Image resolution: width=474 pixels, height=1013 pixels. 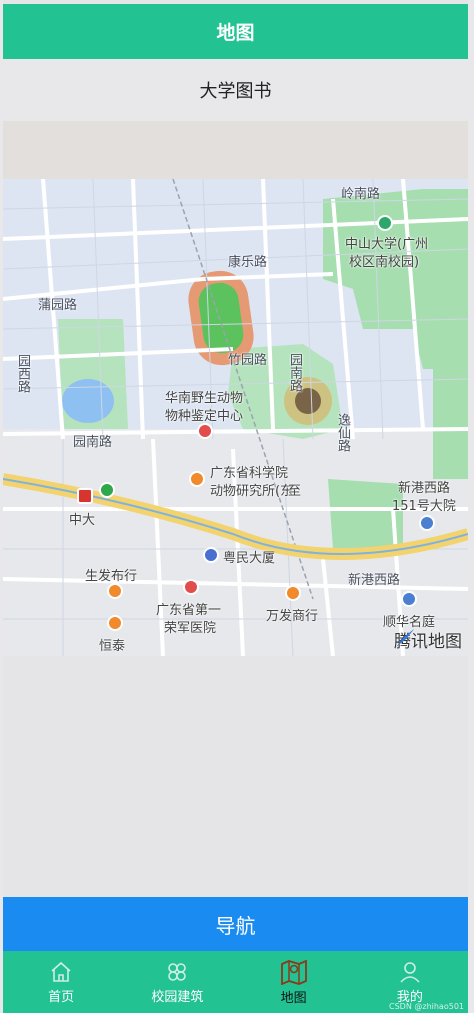 I want to click on building-name-label: 大学图书, so click(x=235, y=91).